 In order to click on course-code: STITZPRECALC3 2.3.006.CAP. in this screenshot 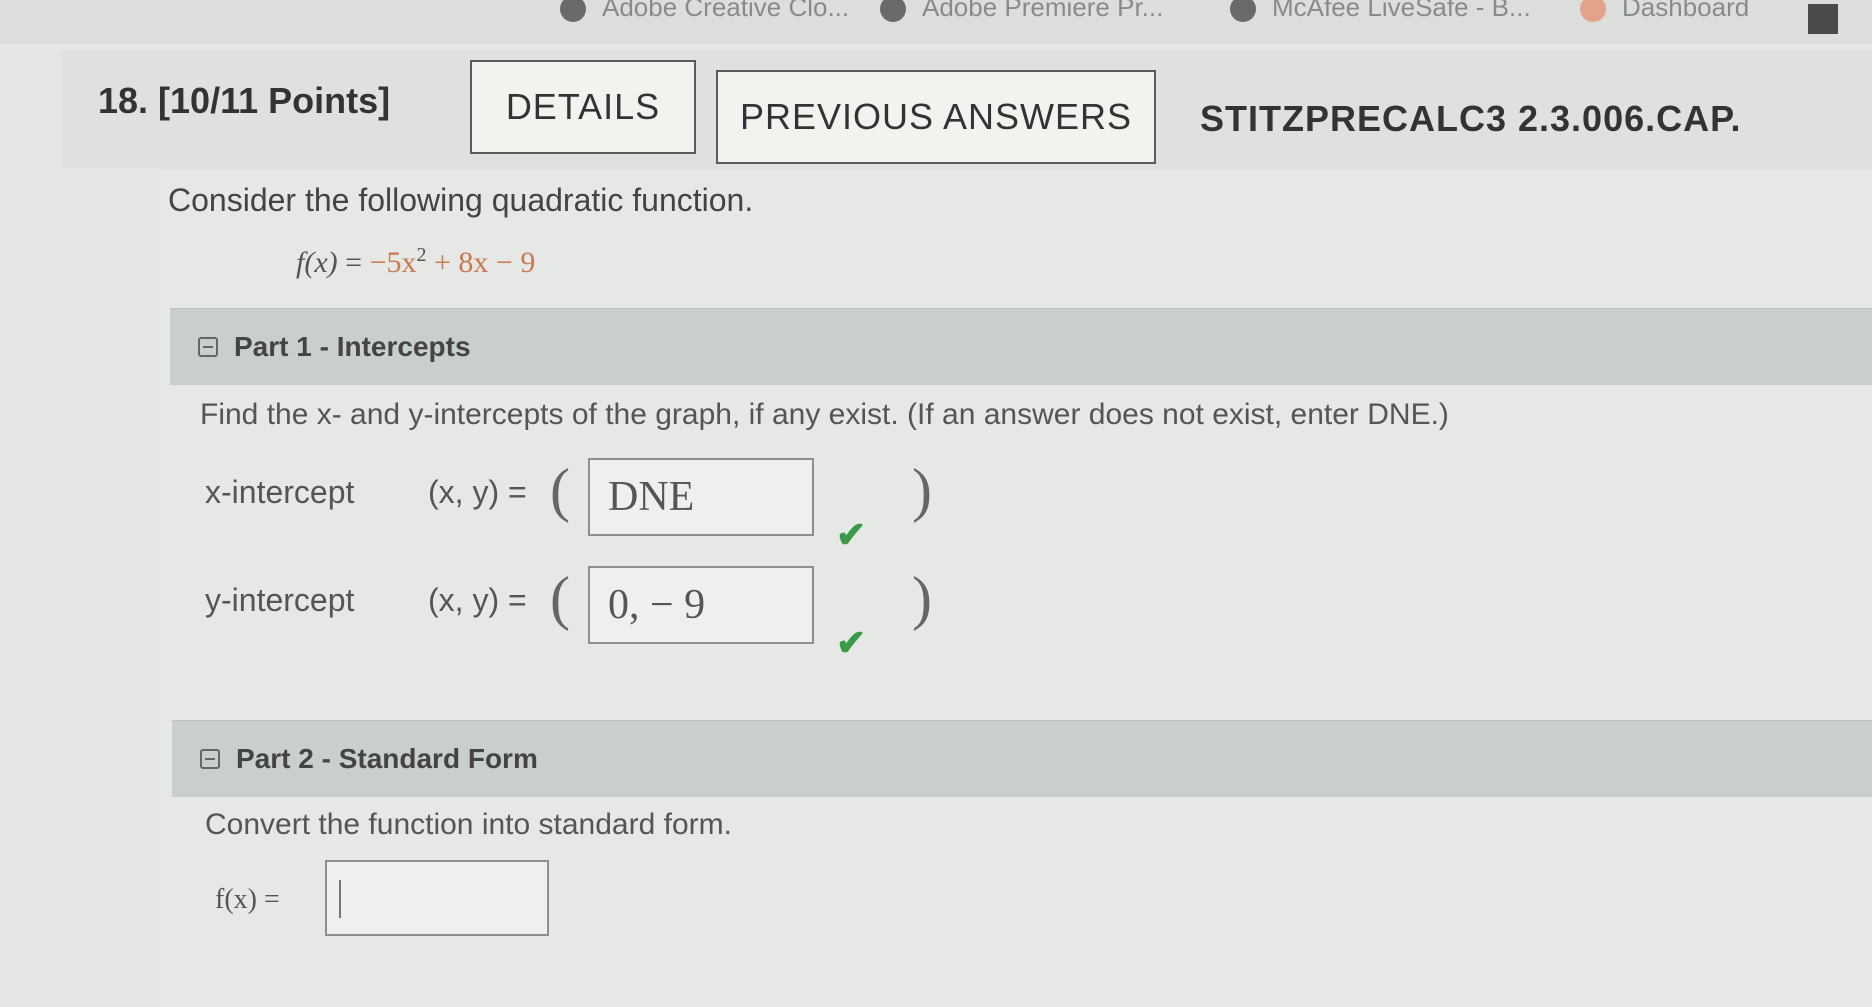, I will do `click(1471, 118)`.